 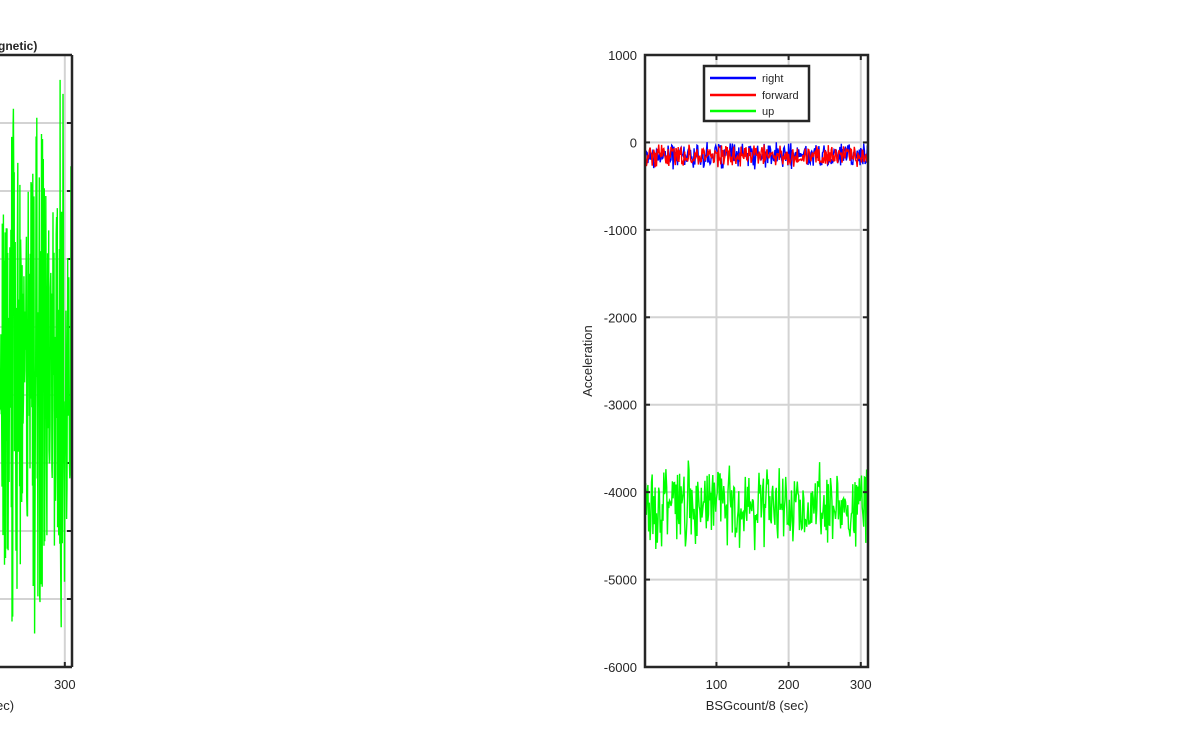 What do you see at coordinates (620, 405) in the screenshot?
I see `y-tick-label: -3000` at bounding box center [620, 405].